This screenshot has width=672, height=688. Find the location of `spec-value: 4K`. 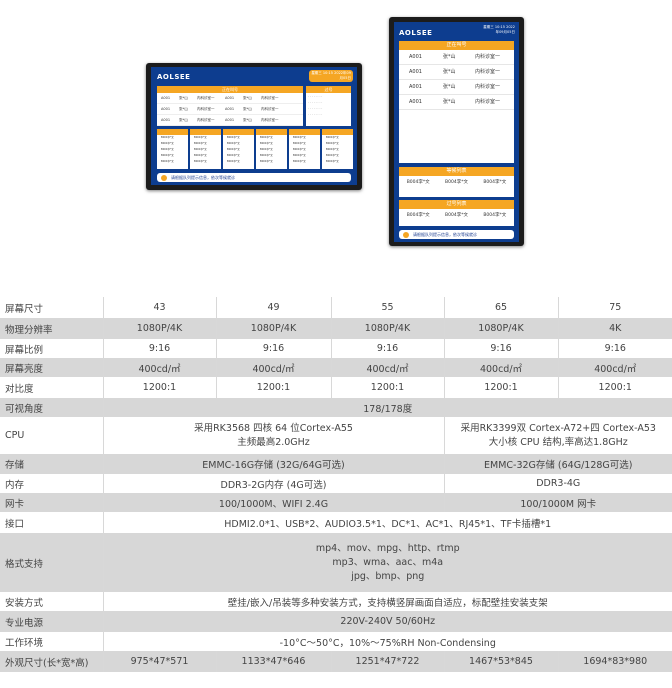

spec-value: 4K is located at coordinates (614, 328).